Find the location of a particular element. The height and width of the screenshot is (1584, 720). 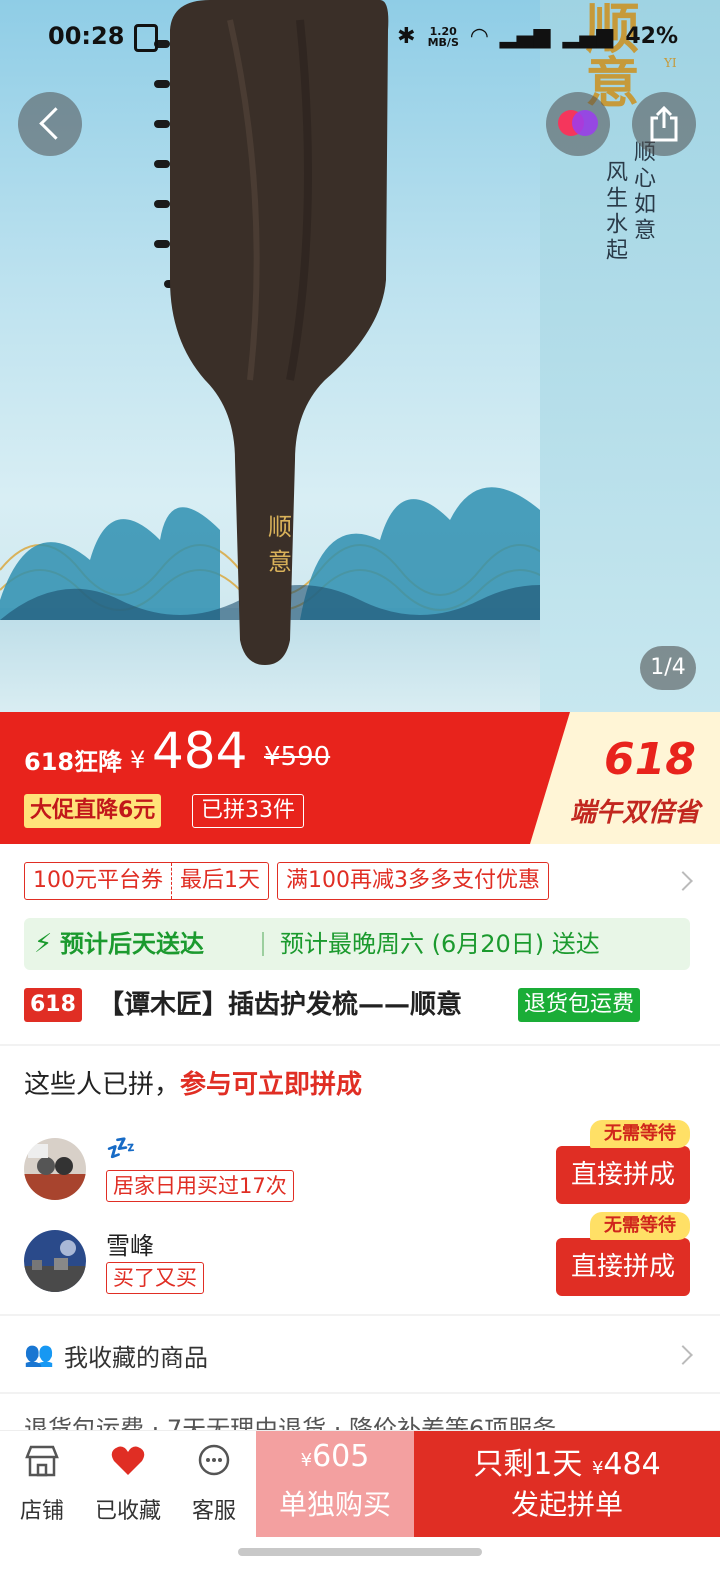

store-nav: 店铺 is located at coordinates (42, 1484).